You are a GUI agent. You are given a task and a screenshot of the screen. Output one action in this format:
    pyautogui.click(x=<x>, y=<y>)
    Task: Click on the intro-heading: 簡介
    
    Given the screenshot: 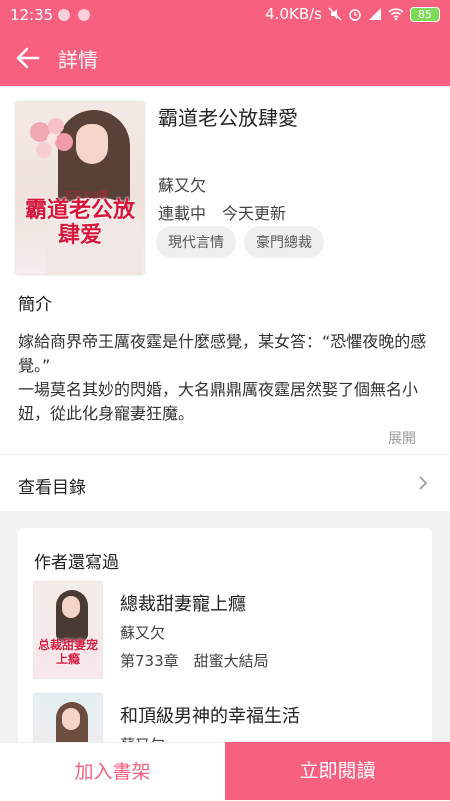 What is the action you would take?
    pyautogui.click(x=35, y=305)
    